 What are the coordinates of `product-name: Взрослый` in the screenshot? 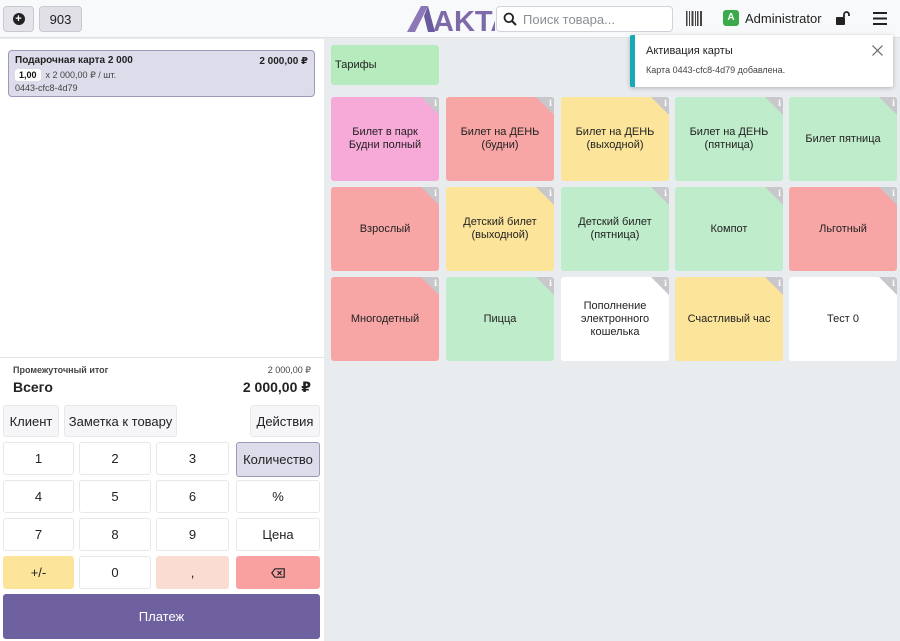 It's located at (385, 228).